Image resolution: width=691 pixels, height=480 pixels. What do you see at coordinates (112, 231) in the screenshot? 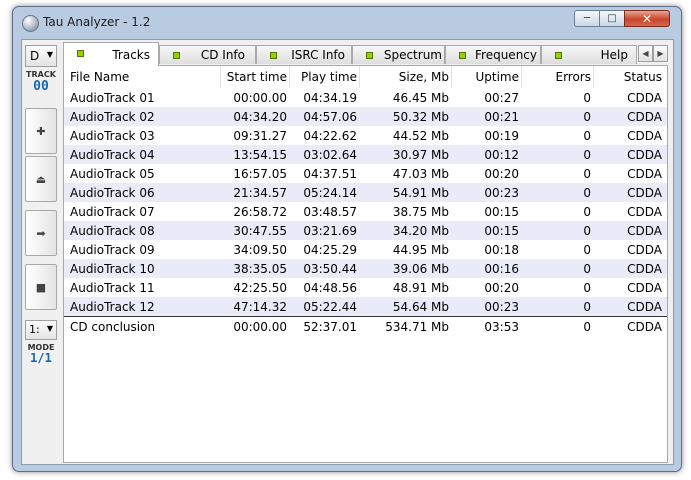
I see `cell-file-name: AudioTrack 08` at bounding box center [112, 231].